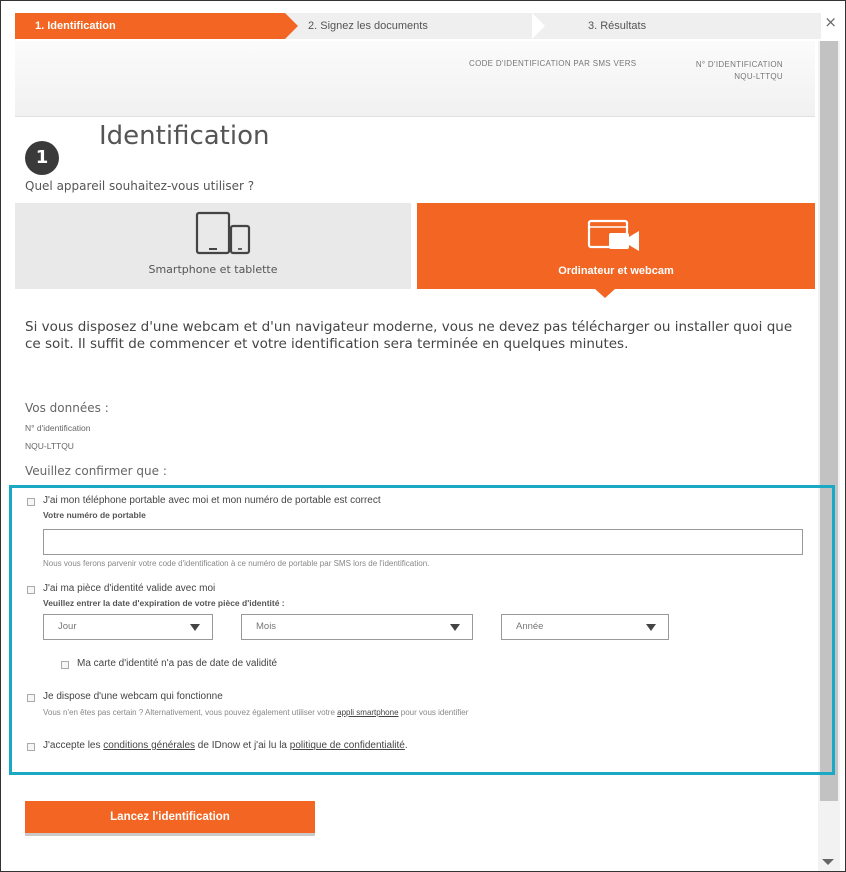 This screenshot has height=872, width=846. What do you see at coordinates (31, 698) in the screenshot?
I see `webcam-checkbox` at bounding box center [31, 698].